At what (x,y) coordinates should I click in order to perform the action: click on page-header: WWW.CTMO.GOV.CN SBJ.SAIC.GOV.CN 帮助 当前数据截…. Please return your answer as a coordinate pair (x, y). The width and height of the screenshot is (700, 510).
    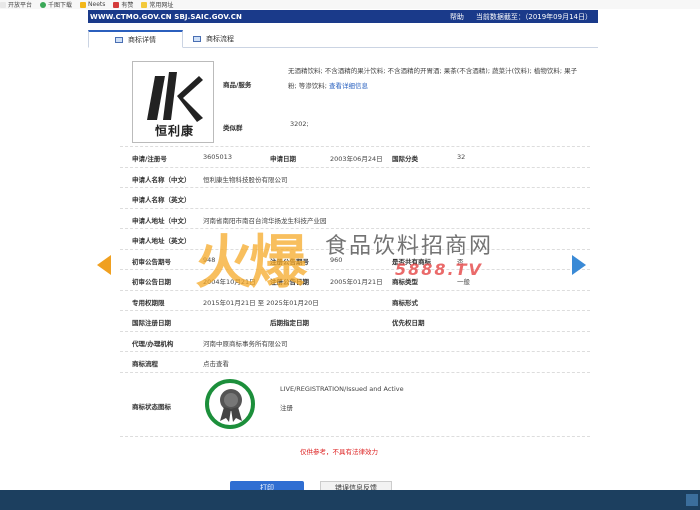
    Looking at the image, I should click on (343, 16).